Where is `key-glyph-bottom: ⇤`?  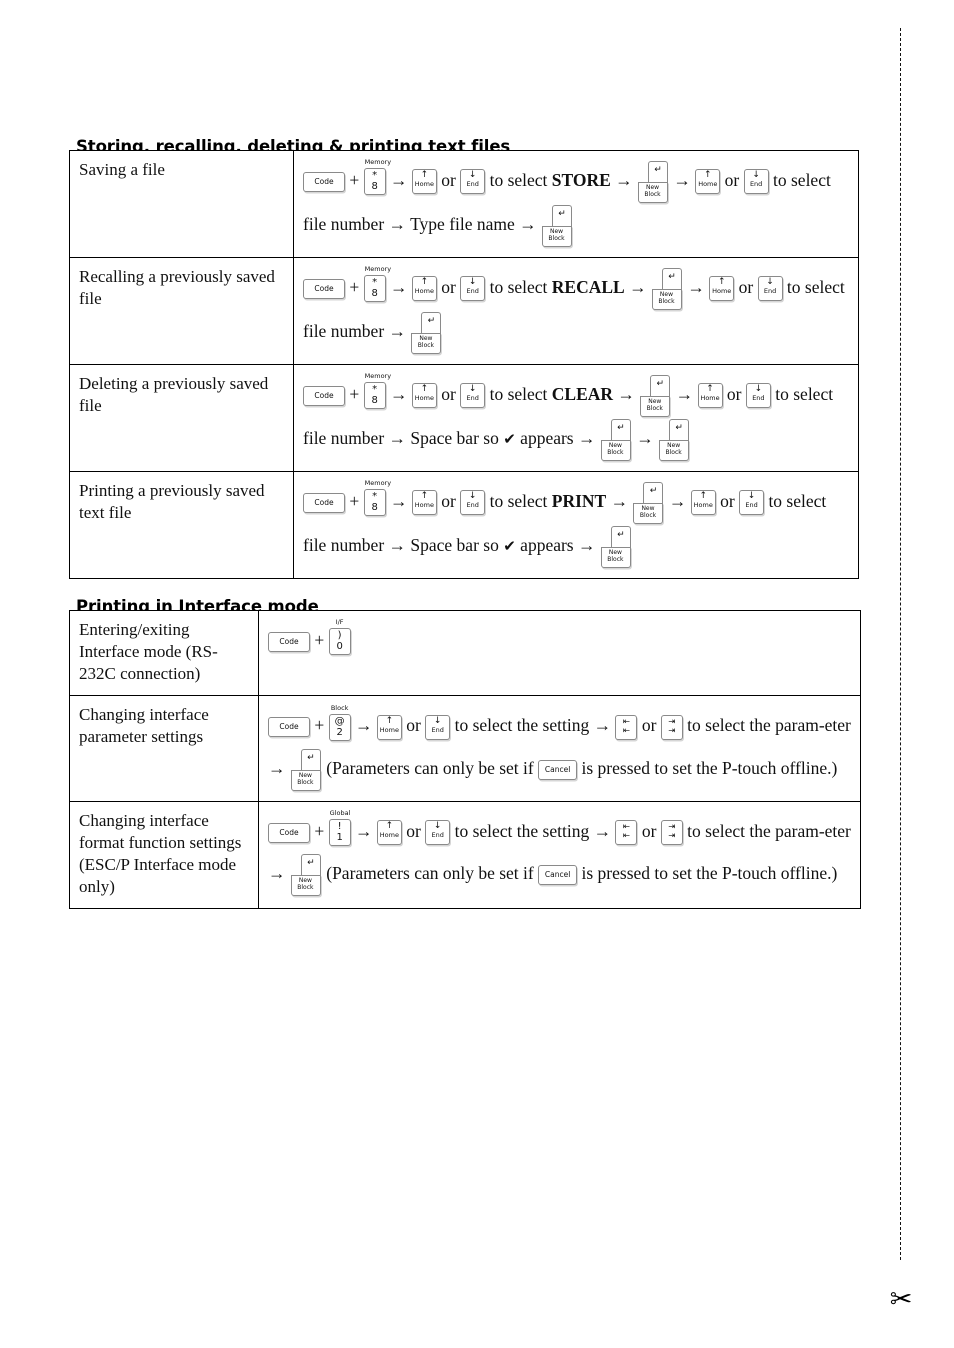 key-glyph-bottom: ⇤ is located at coordinates (626, 730).